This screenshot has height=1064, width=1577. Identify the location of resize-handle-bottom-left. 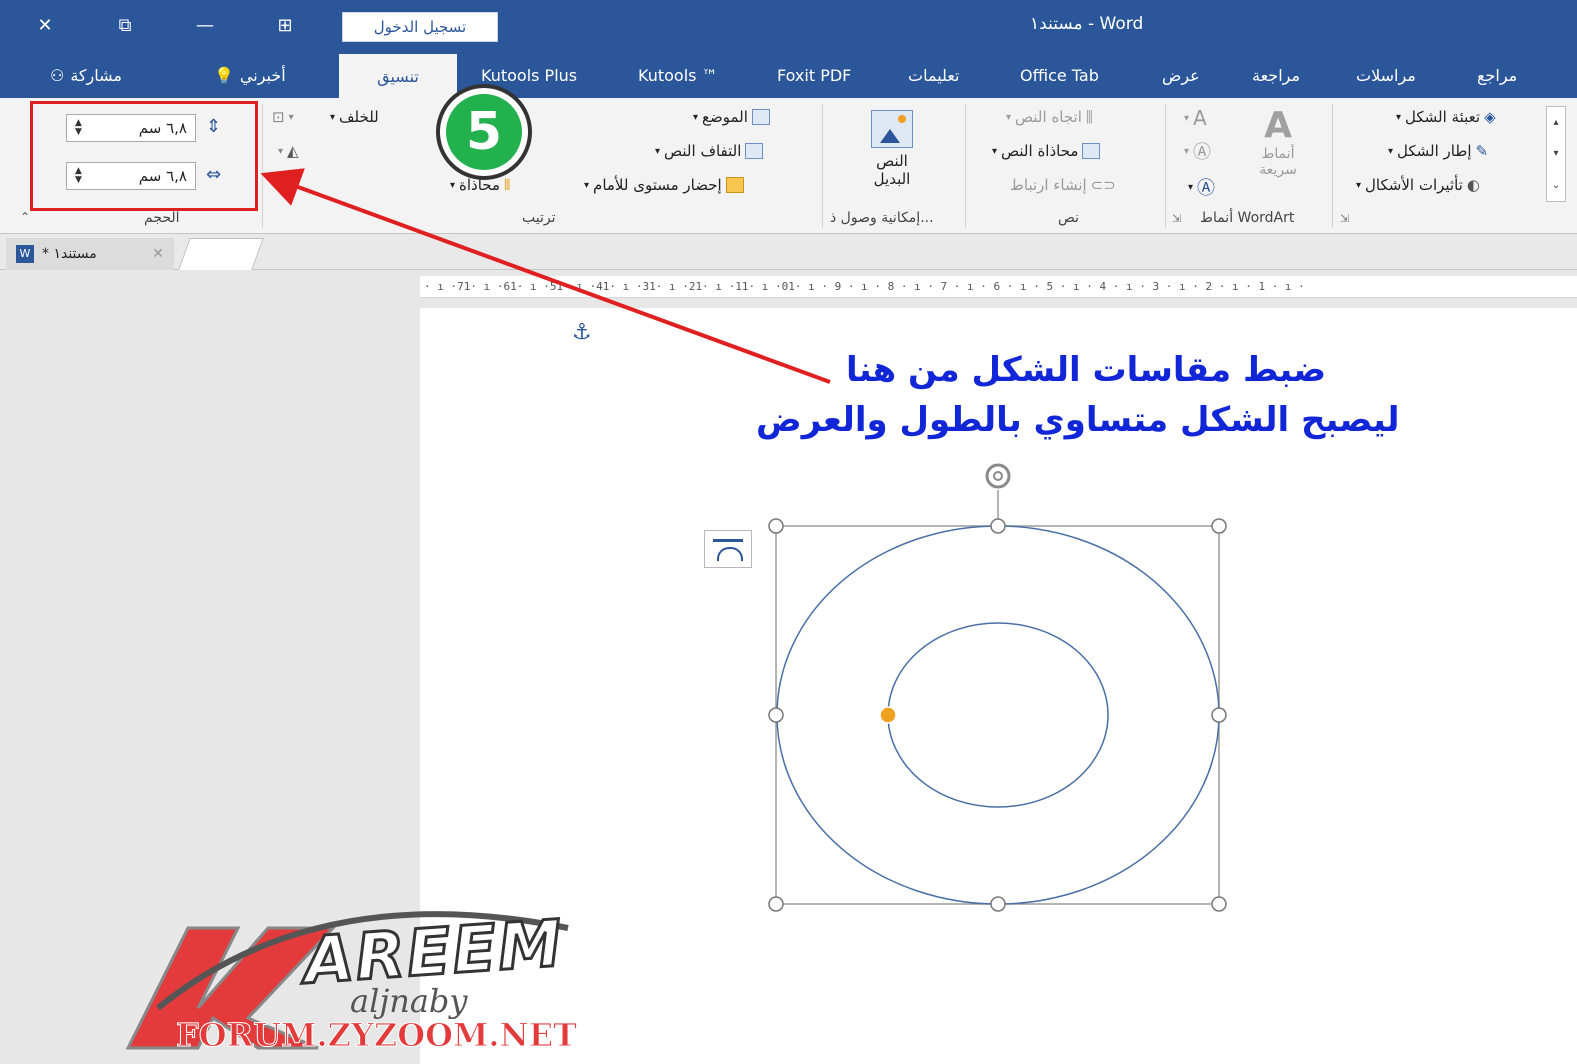
(776, 904).